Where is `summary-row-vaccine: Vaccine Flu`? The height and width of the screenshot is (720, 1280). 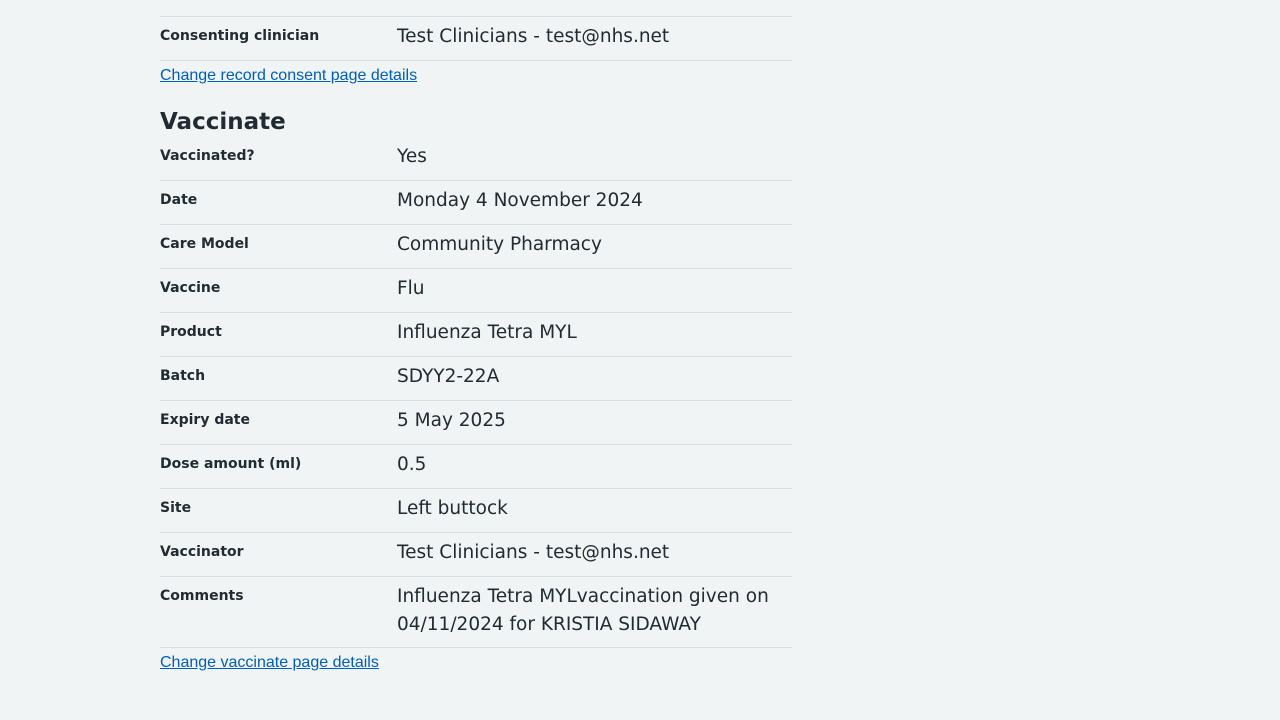 summary-row-vaccine: Vaccine Flu is located at coordinates (476, 291).